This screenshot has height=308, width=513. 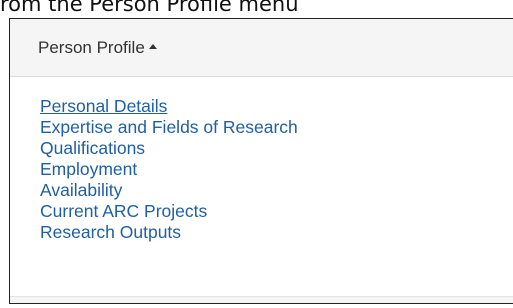 I want to click on menu-item-employment: Employment, so click(x=169, y=169).